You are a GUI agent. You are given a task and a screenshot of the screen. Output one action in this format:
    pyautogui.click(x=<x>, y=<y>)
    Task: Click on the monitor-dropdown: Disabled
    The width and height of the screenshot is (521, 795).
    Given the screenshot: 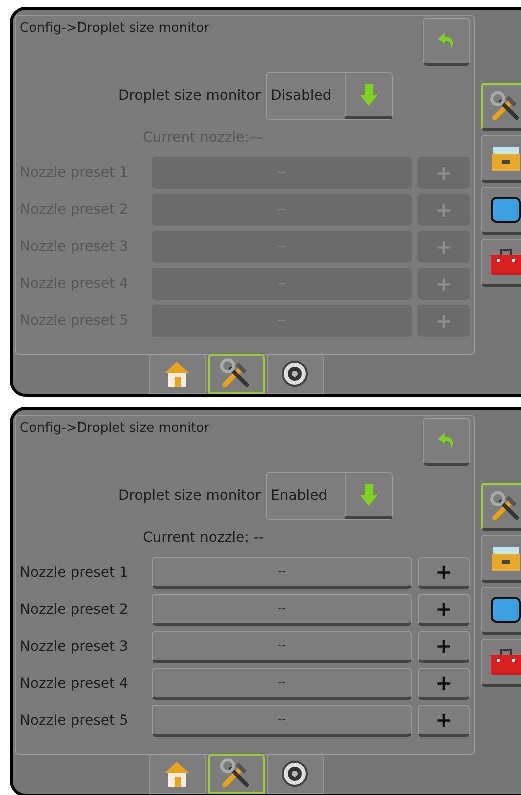 What is the action you would take?
    pyautogui.click(x=329, y=96)
    